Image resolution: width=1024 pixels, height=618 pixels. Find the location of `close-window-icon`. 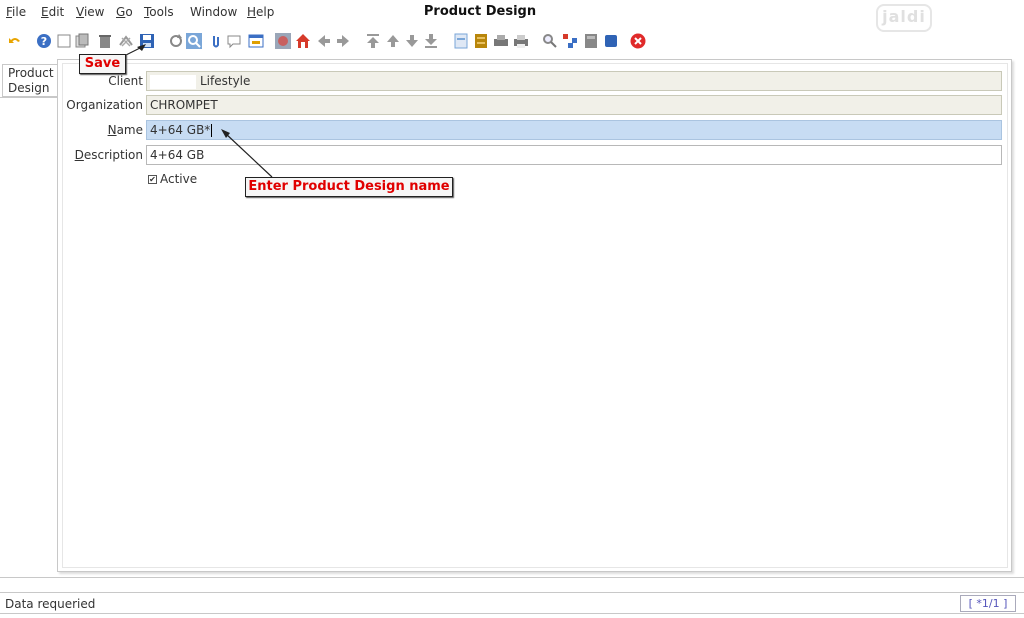

close-window-icon is located at coordinates (638, 41).